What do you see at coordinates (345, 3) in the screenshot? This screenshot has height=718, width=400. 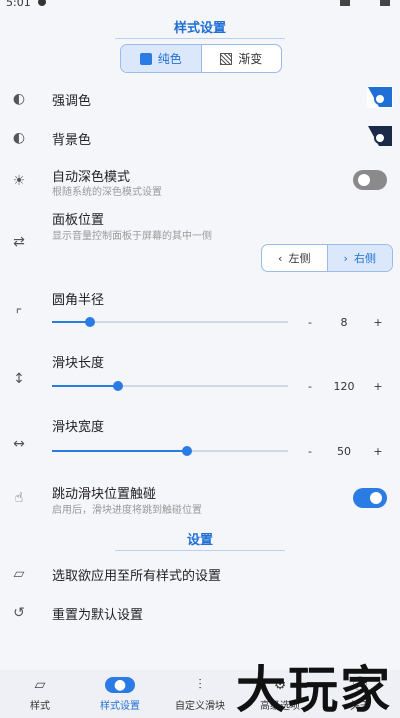 I see `signal-icon` at bounding box center [345, 3].